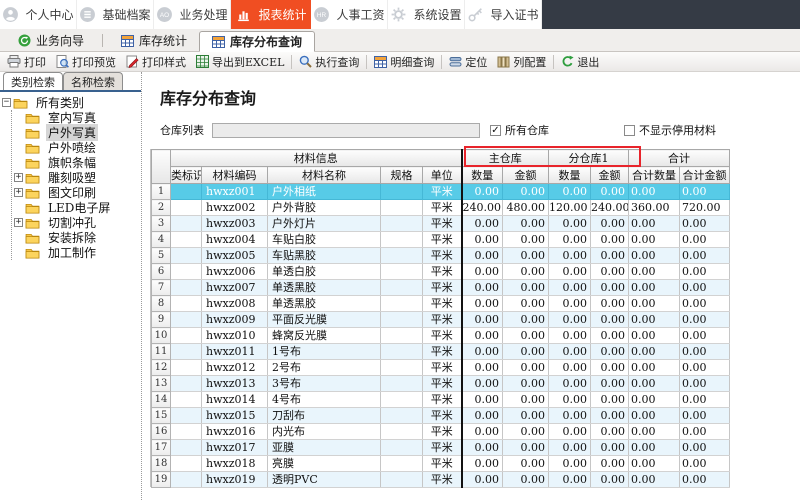  What do you see at coordinates (570, 175) in the screenshot?
I see `column-header-7: 数量` at bounding box center [570, 175].